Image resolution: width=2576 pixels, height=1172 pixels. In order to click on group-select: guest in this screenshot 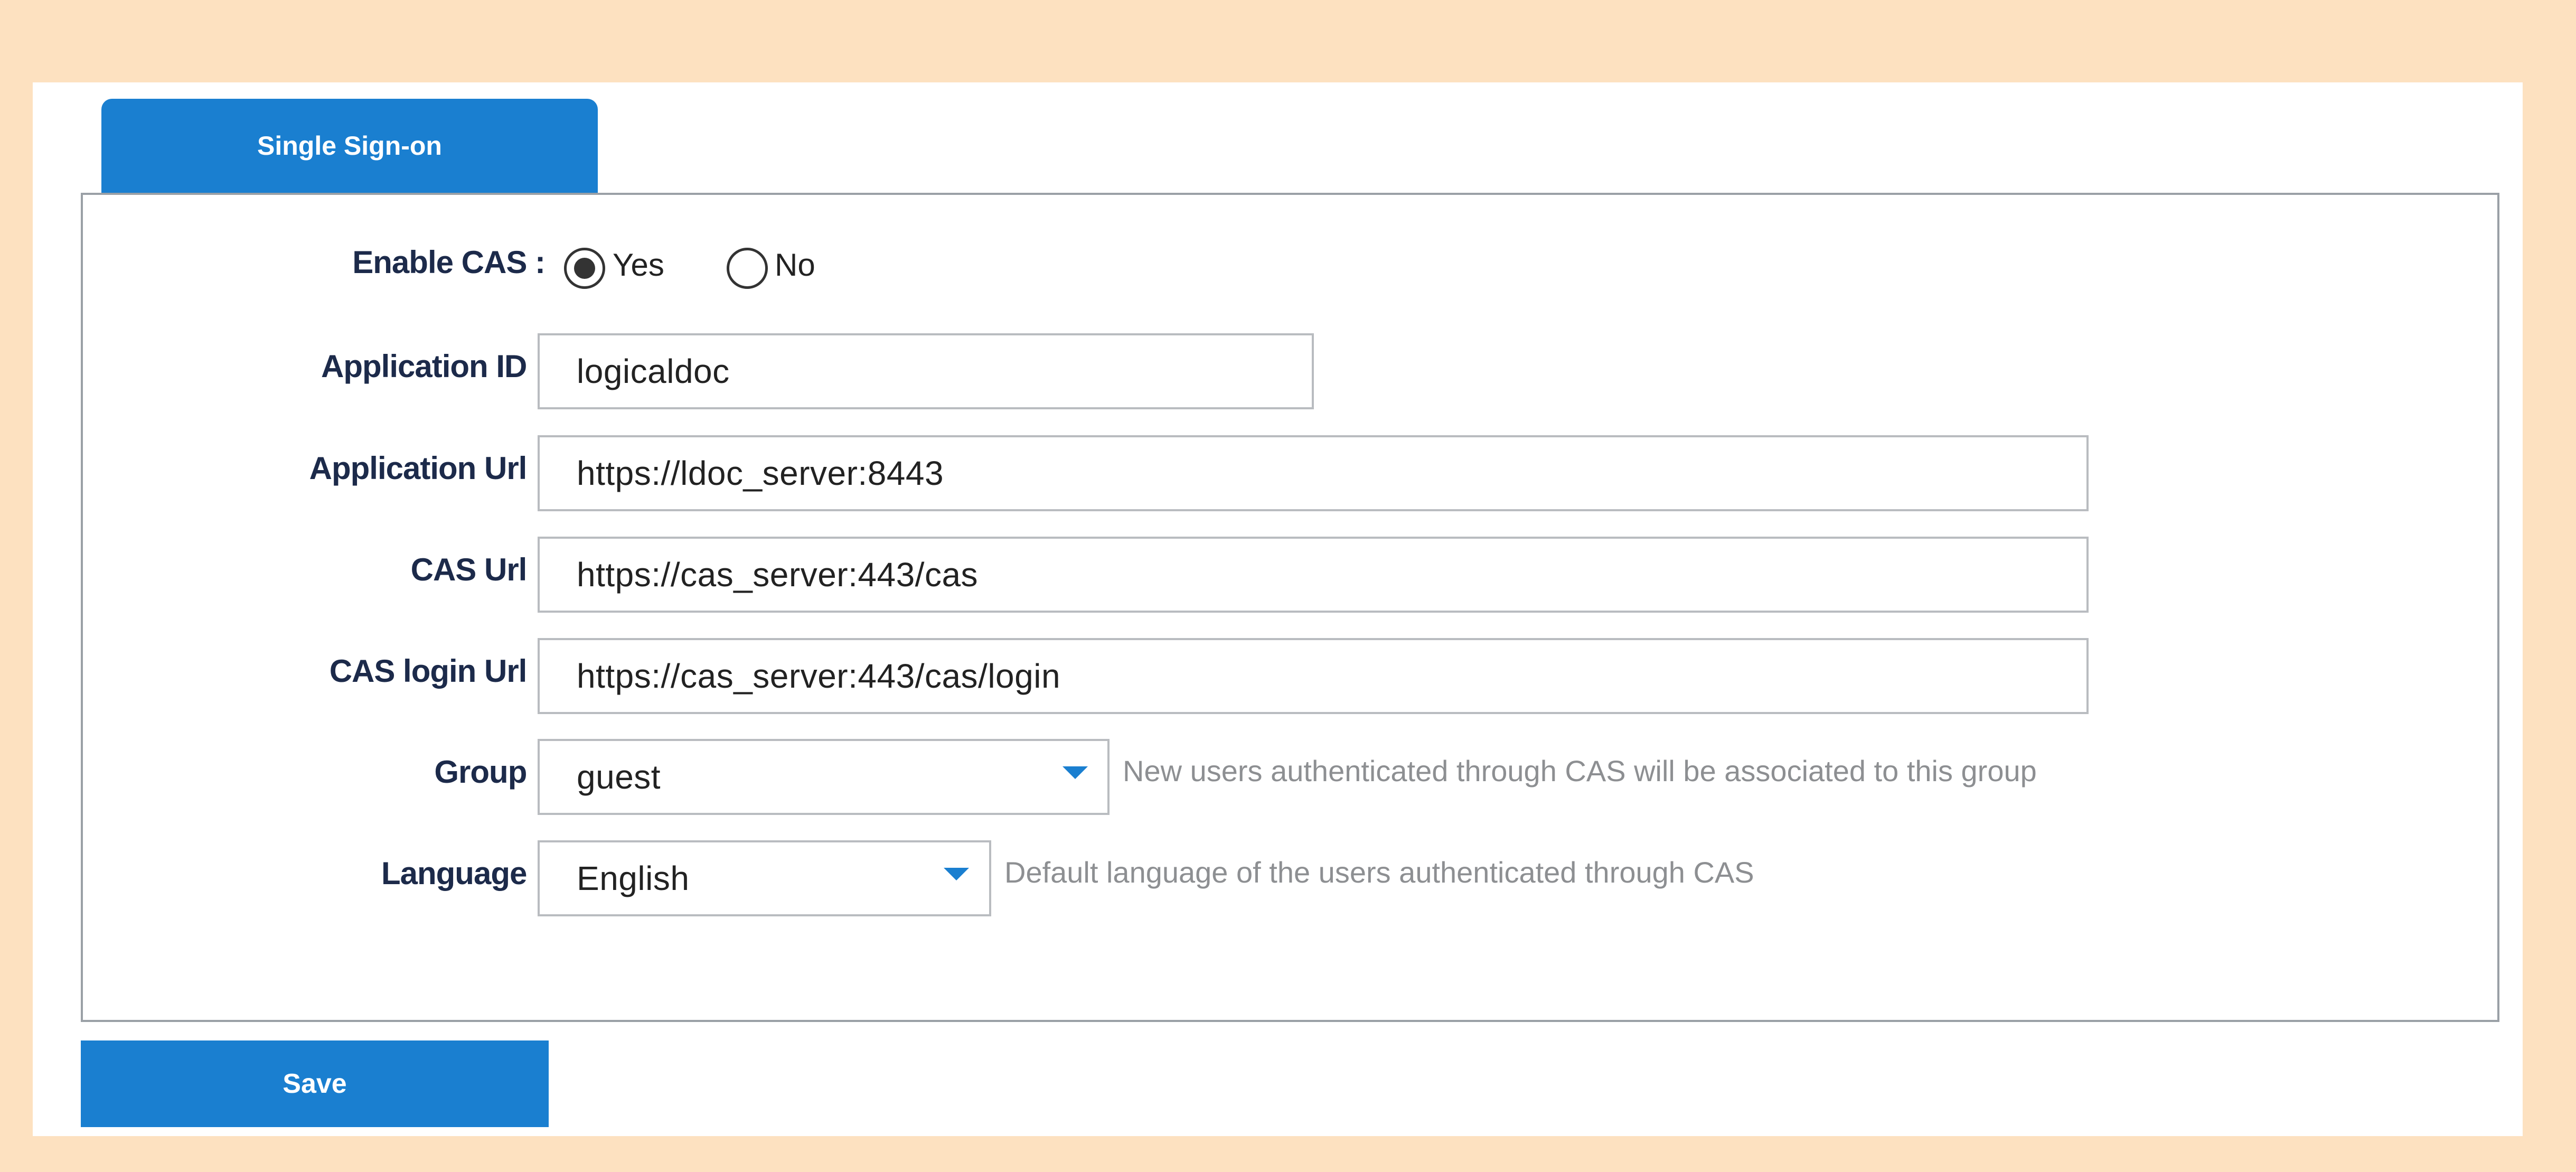, I will do `click(824, 777)`.